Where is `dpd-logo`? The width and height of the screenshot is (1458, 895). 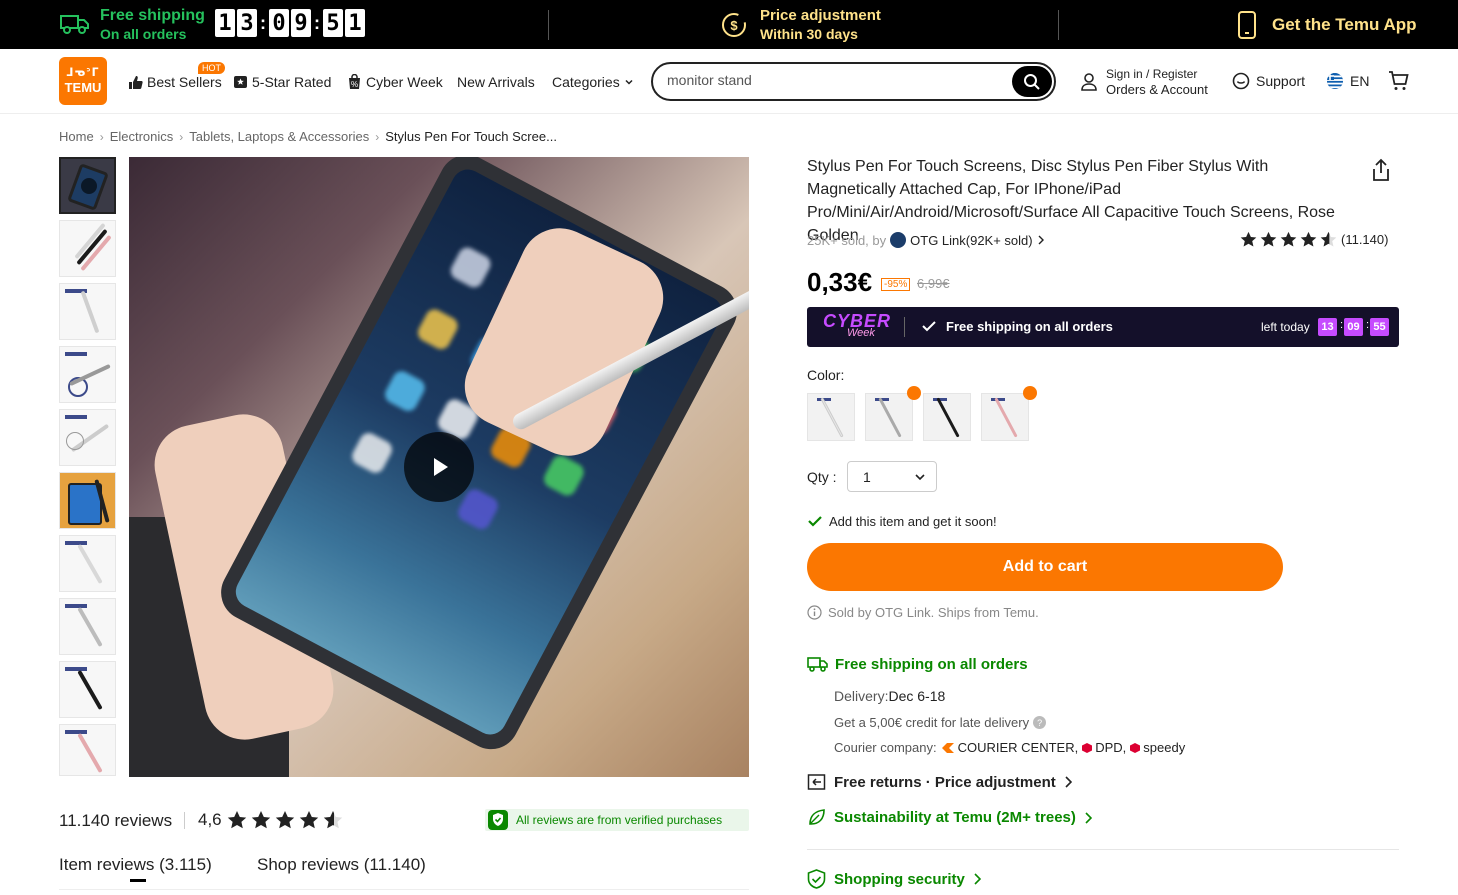
dpd-logo is located at coordinates (1087, 747).